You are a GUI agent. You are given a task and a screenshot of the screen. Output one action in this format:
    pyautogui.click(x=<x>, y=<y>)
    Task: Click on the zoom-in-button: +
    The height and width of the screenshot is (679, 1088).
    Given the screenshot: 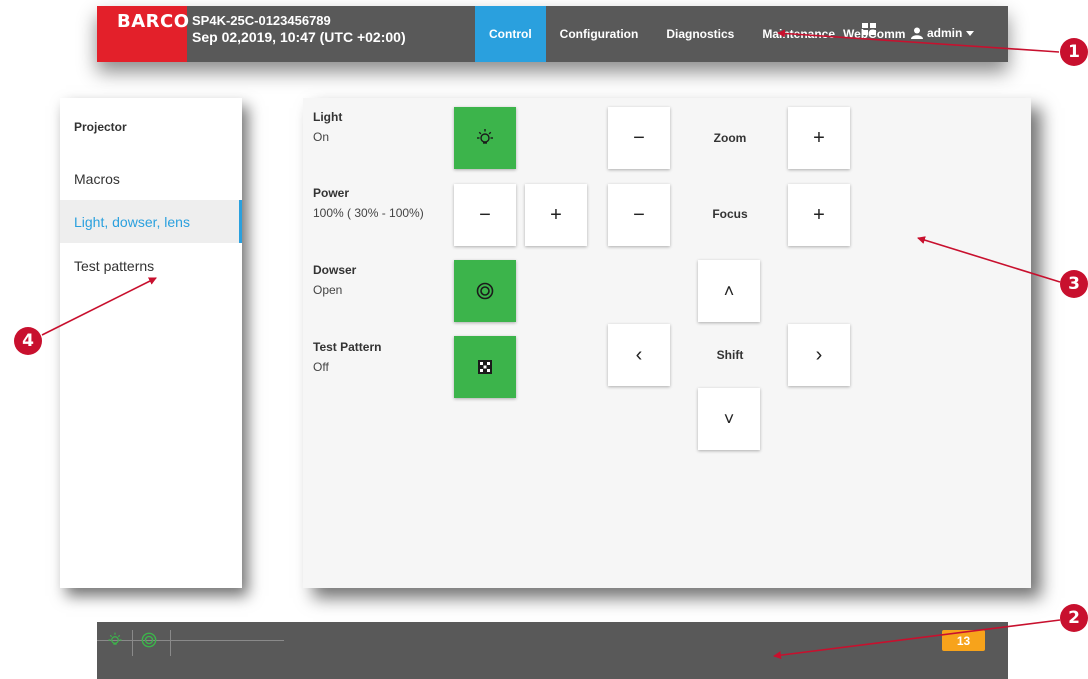 What is the action you would take?
    pyautogui.click(x=819, y=138)
    